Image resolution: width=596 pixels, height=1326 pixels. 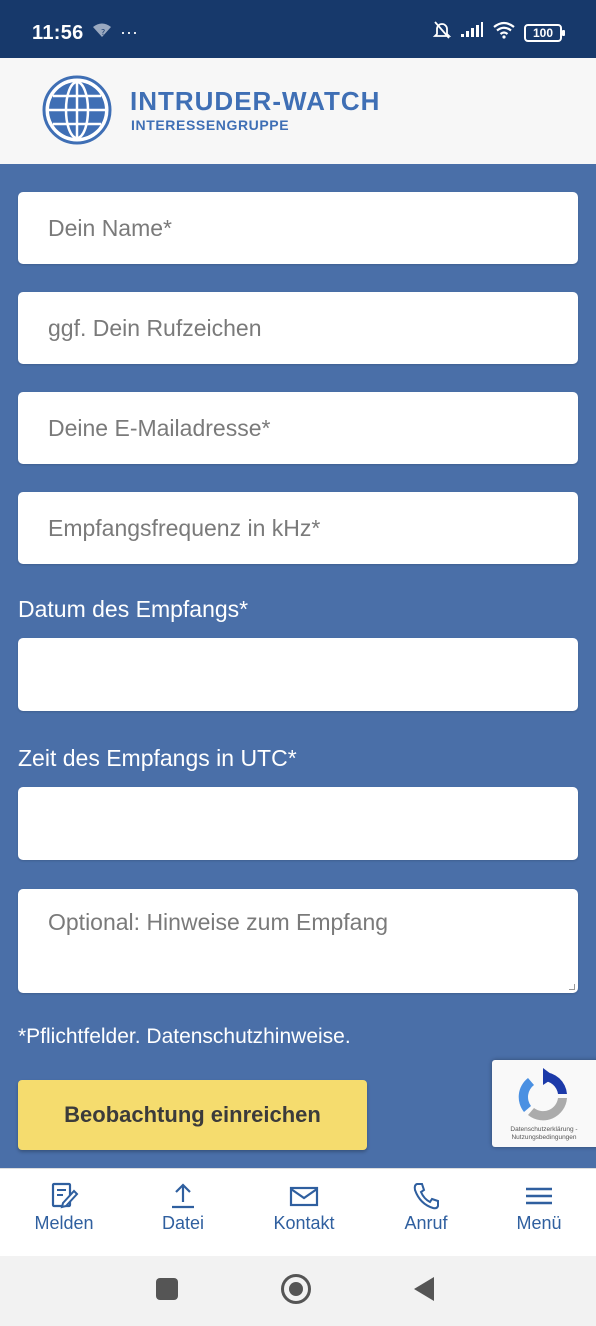 What do you see at coordinates (304, 1196) in the screenshot?
I see `mail-icon` at bounding box center [304, 1196].